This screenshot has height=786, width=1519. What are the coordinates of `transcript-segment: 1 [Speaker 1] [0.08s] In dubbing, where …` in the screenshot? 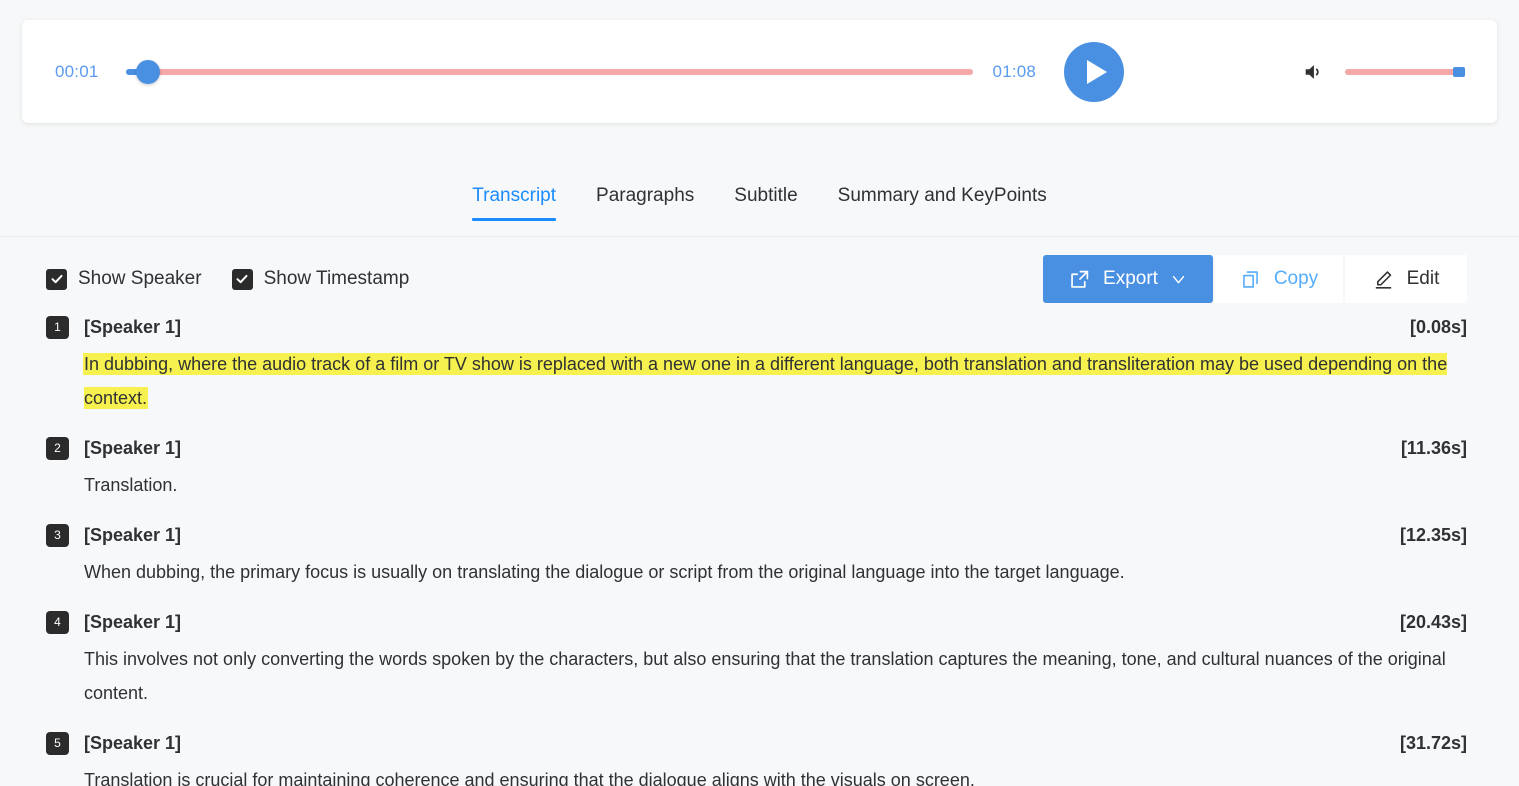 It's located at (756, 365).